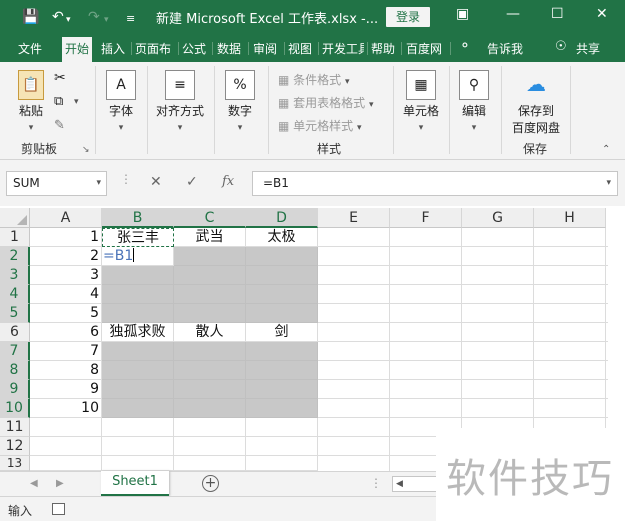 This screenshot has width=625, height=521. What do you see at coordinates (265, 48) in the screenshot?
I see `tab-review: 审阅` at bounding box center [265, 48].